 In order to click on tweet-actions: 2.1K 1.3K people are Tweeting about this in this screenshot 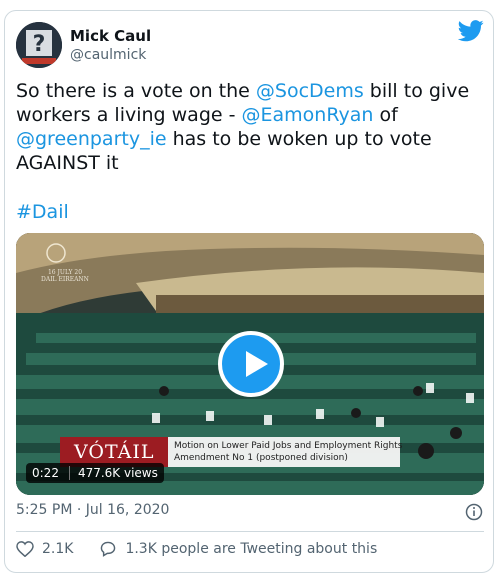, I will do `click(196, 549)`.